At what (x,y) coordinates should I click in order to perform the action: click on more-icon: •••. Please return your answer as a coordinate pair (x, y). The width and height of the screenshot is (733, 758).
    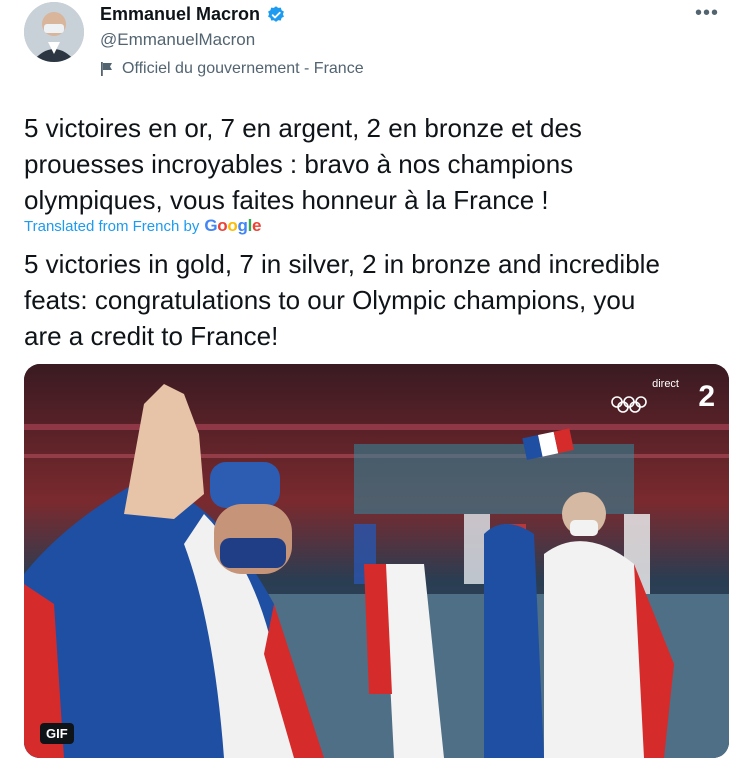
    Looking at the image, I should click on (707, 13).